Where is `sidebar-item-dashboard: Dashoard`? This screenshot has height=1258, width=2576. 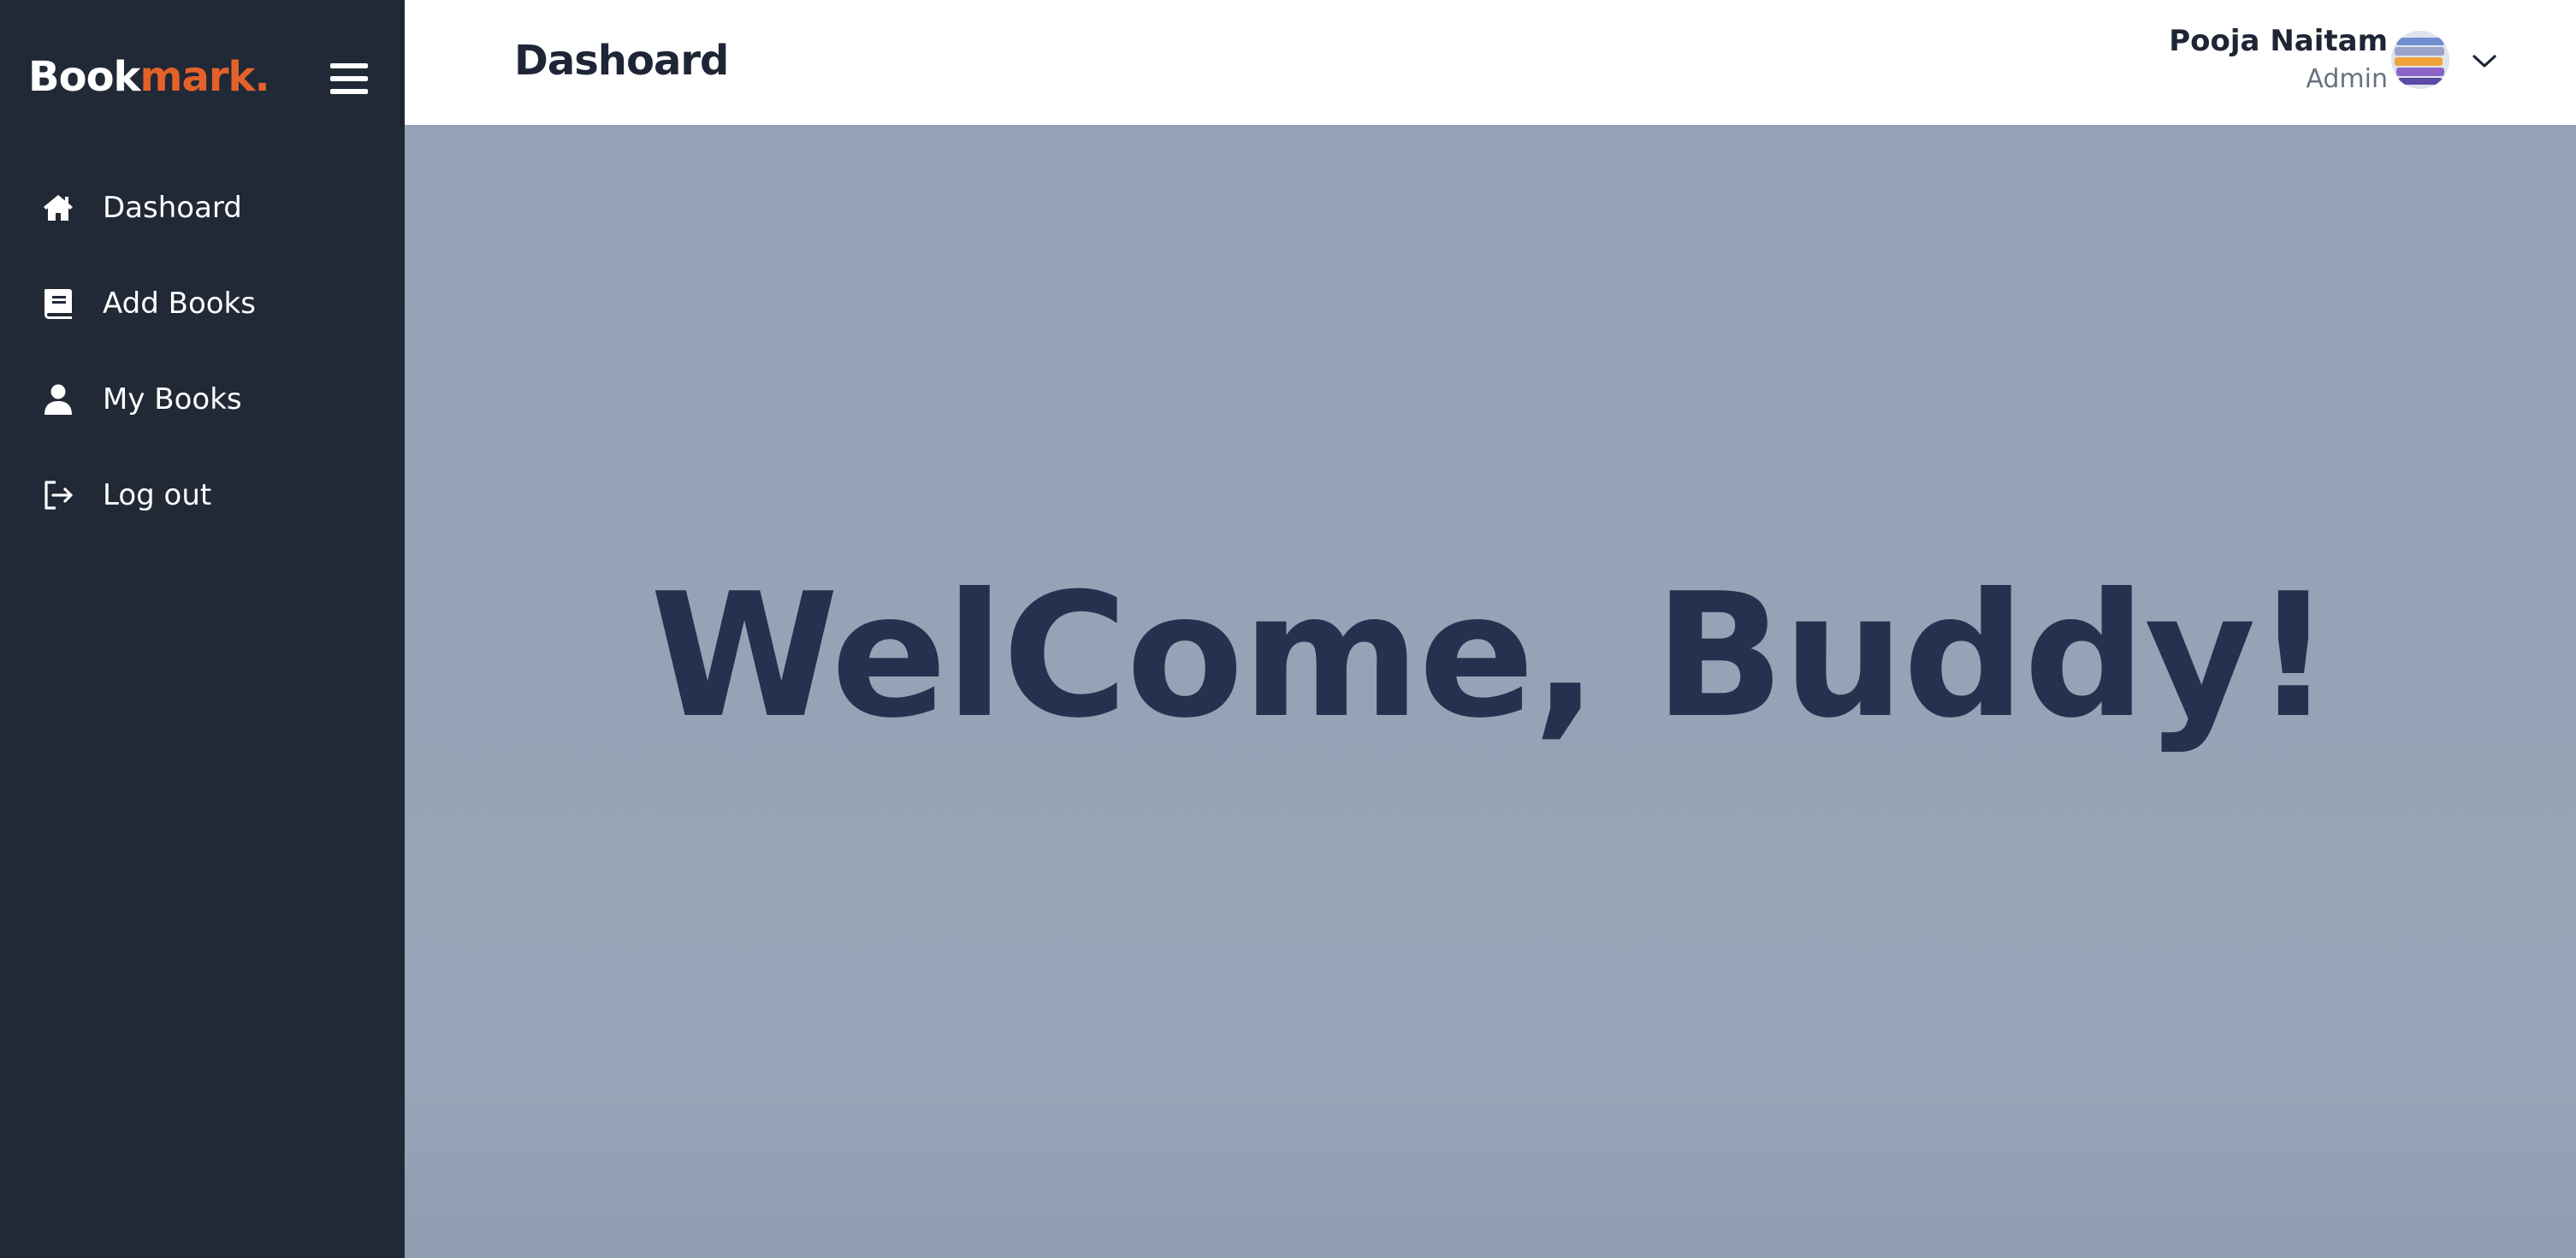 sidebar-item-dashboard: Dashoard is located at coordinates (202, 207).